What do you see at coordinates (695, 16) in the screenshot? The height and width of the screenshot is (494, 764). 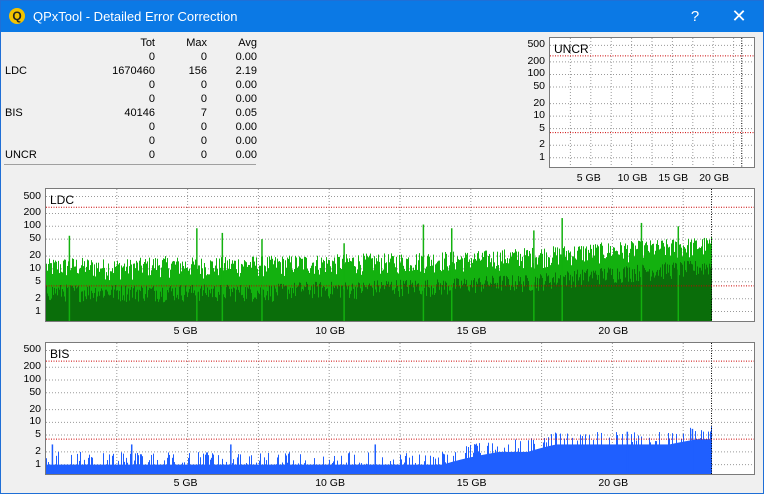 I see `help-button: ?` at bounding box center [695, 16].